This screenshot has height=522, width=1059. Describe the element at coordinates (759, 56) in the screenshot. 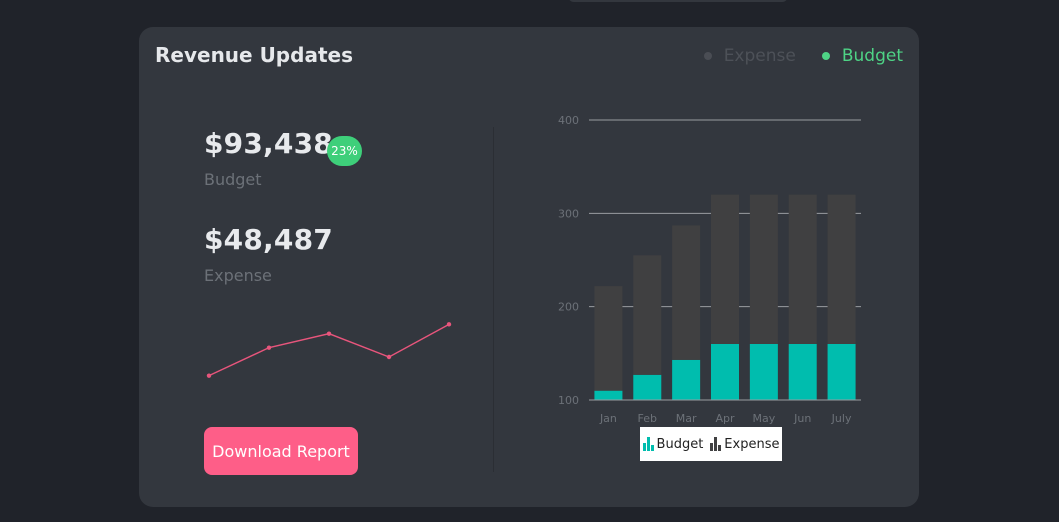

I see `legend-expense-label: Expense` at that location.